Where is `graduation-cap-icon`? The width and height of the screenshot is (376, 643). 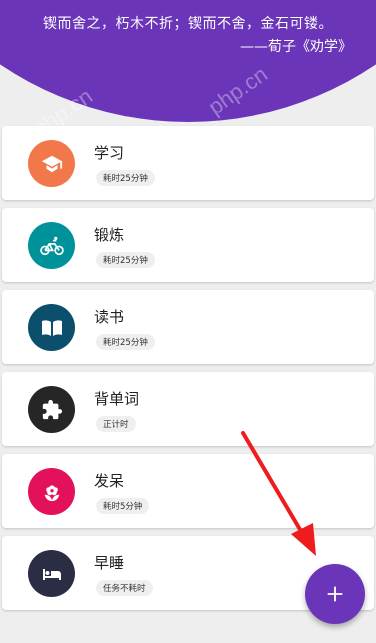
graduation-cap-icon is located at coordinates (51, 163).